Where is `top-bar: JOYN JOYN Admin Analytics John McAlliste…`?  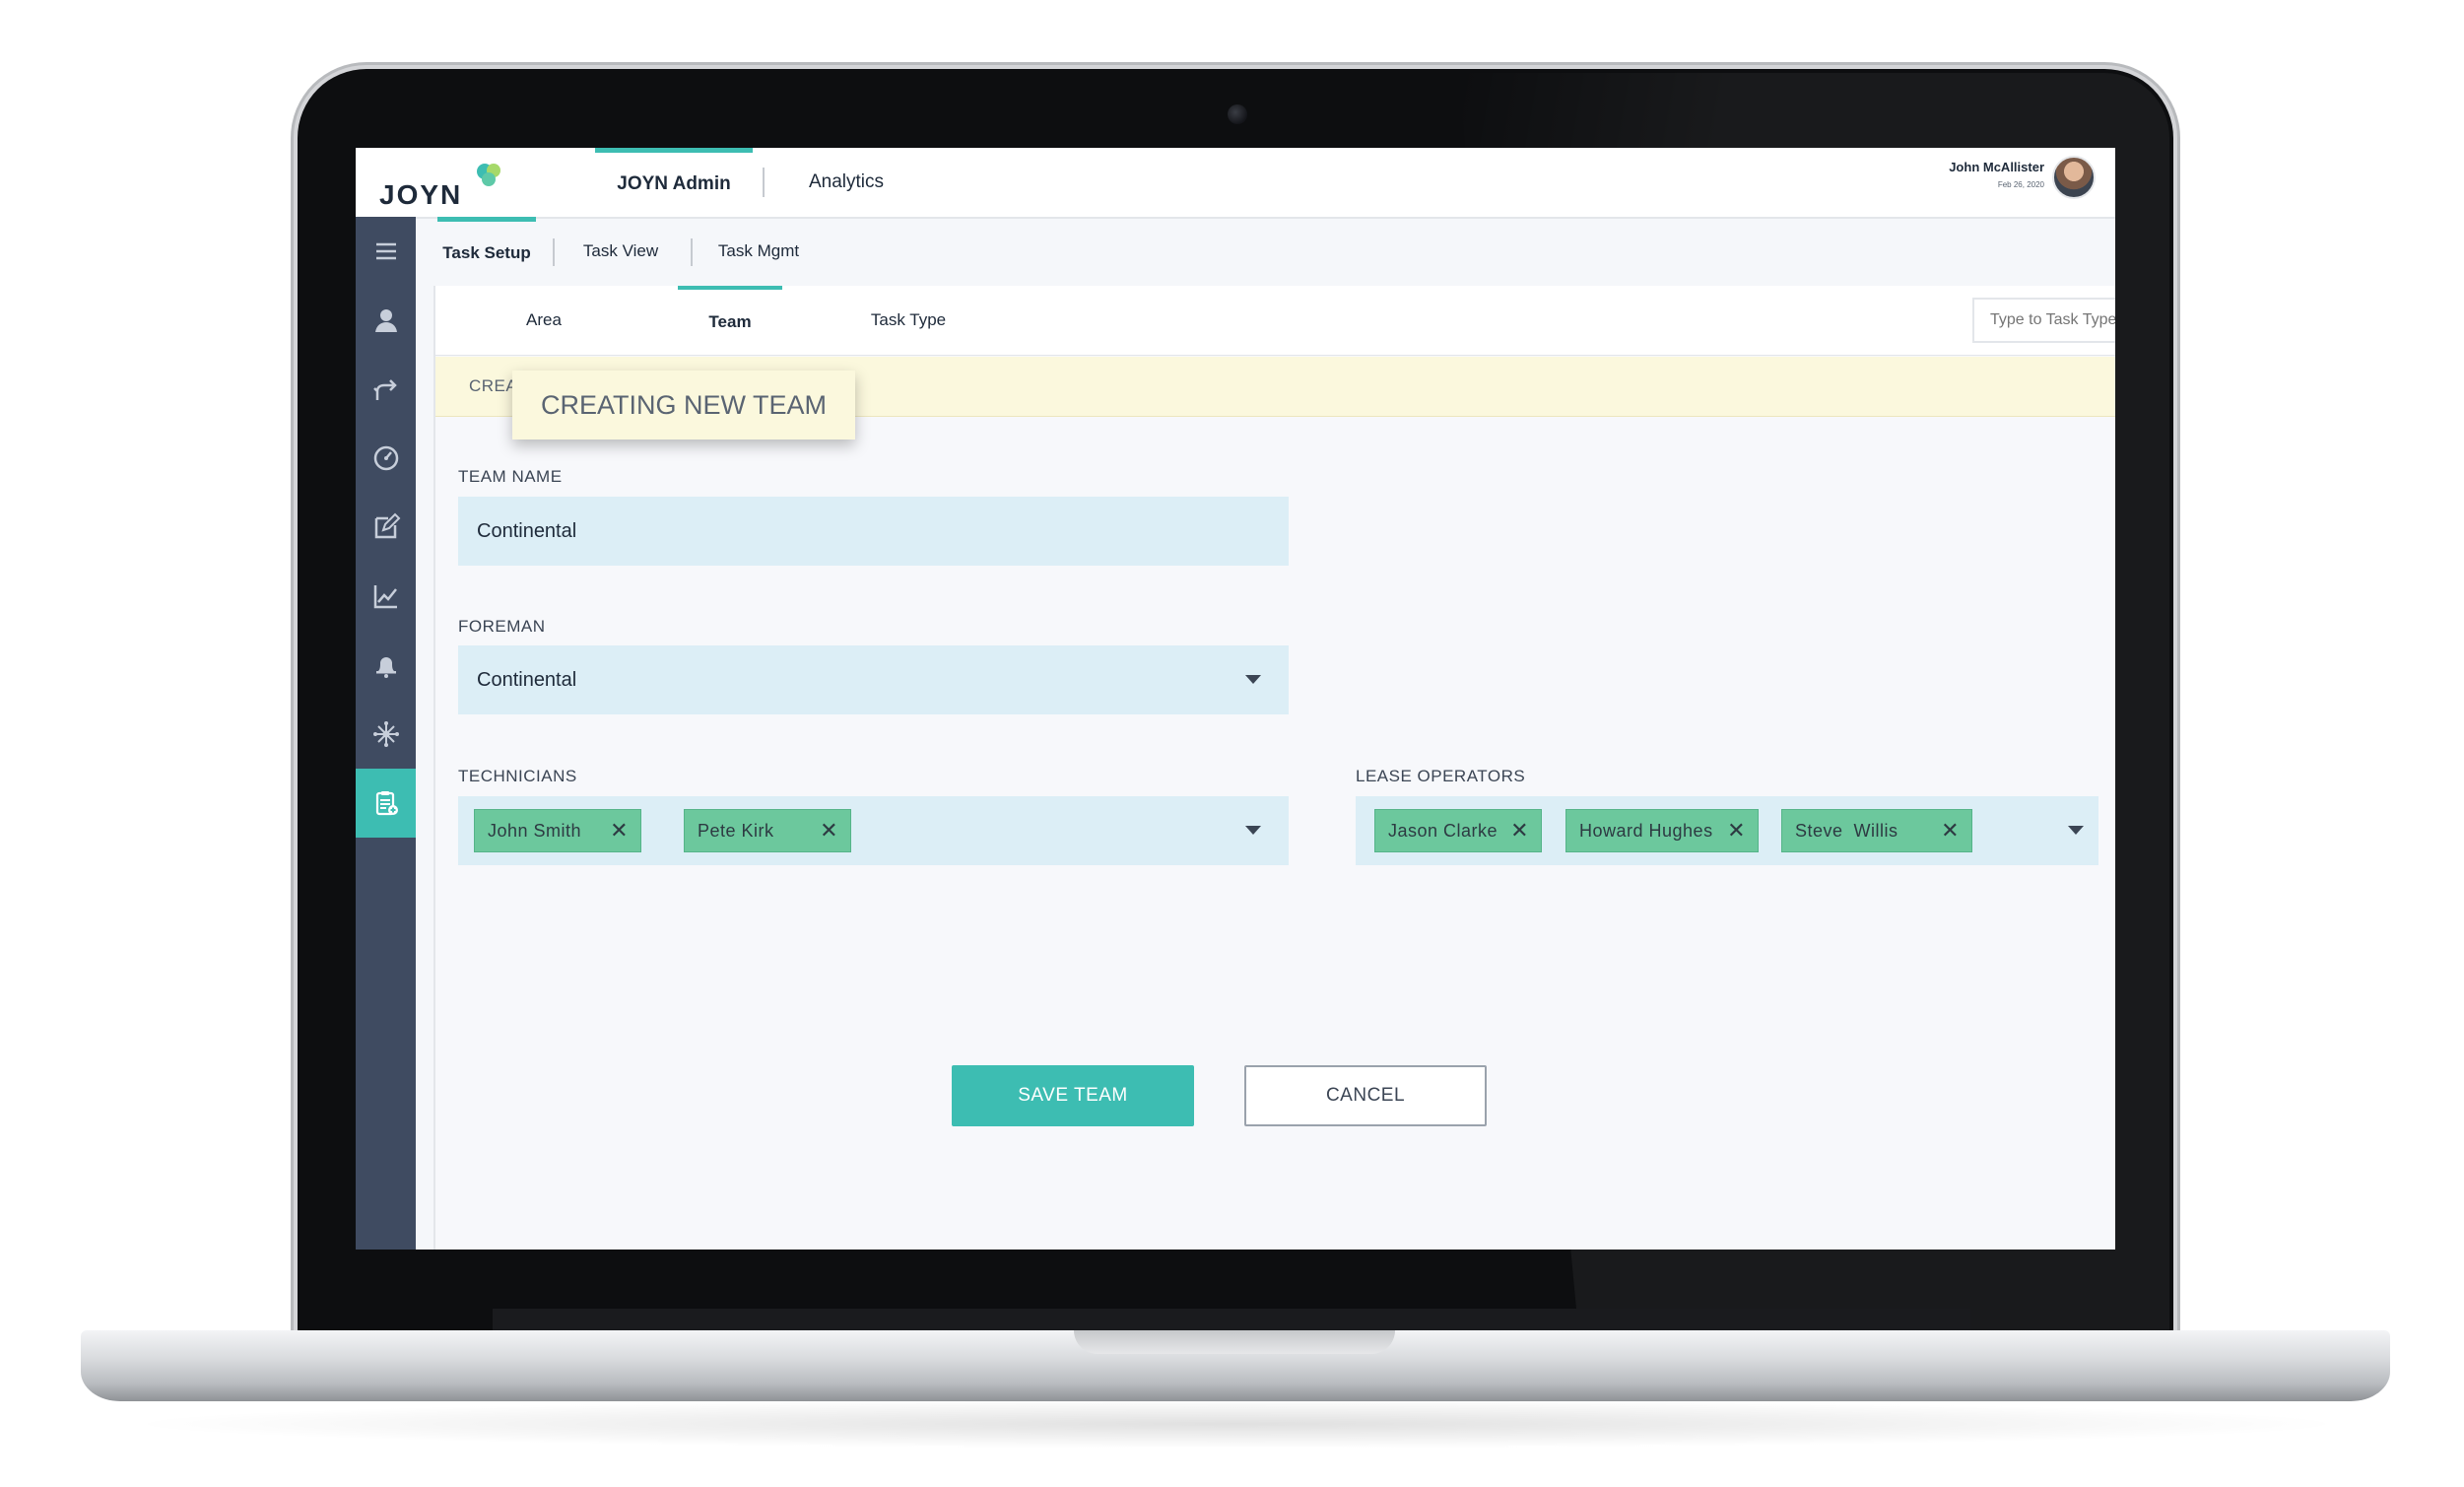
top-bar: JOYN JOYN Admin Analytics John McAlliste… is located at coordinates (1236, 183).